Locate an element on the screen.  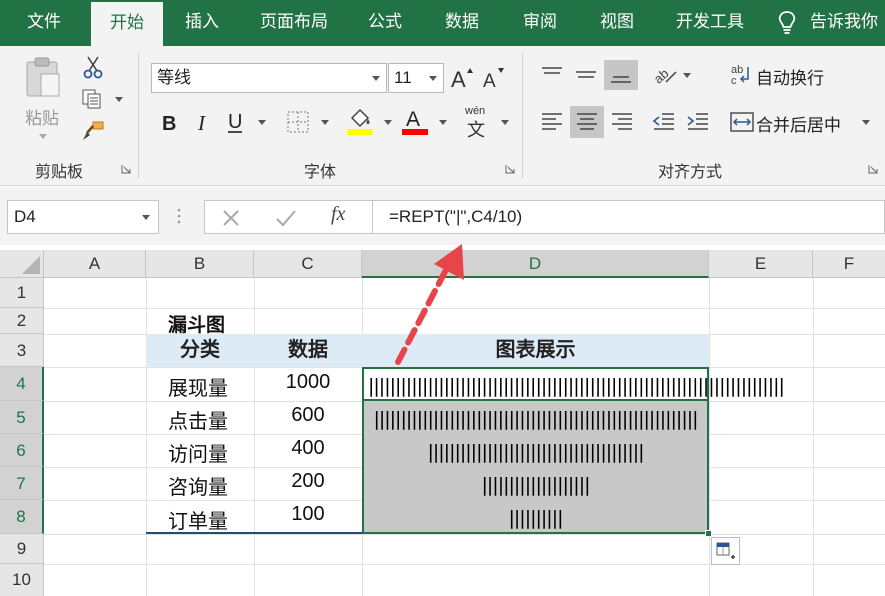
category-cell: 访问量 is located at coordinates (198, 452).